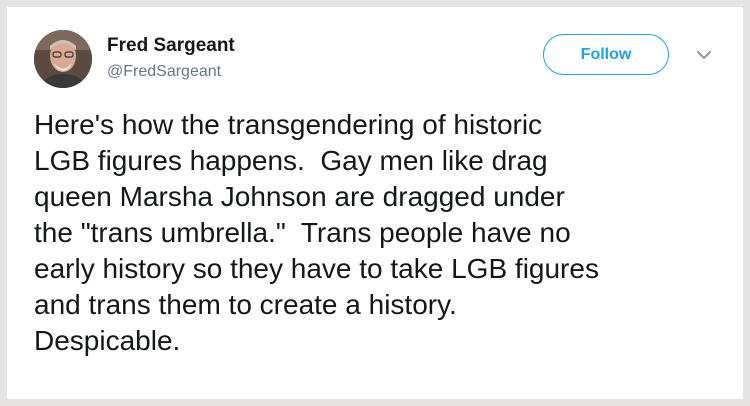  I want to click on author-name: Fred Sargeant, so click(171, 46).